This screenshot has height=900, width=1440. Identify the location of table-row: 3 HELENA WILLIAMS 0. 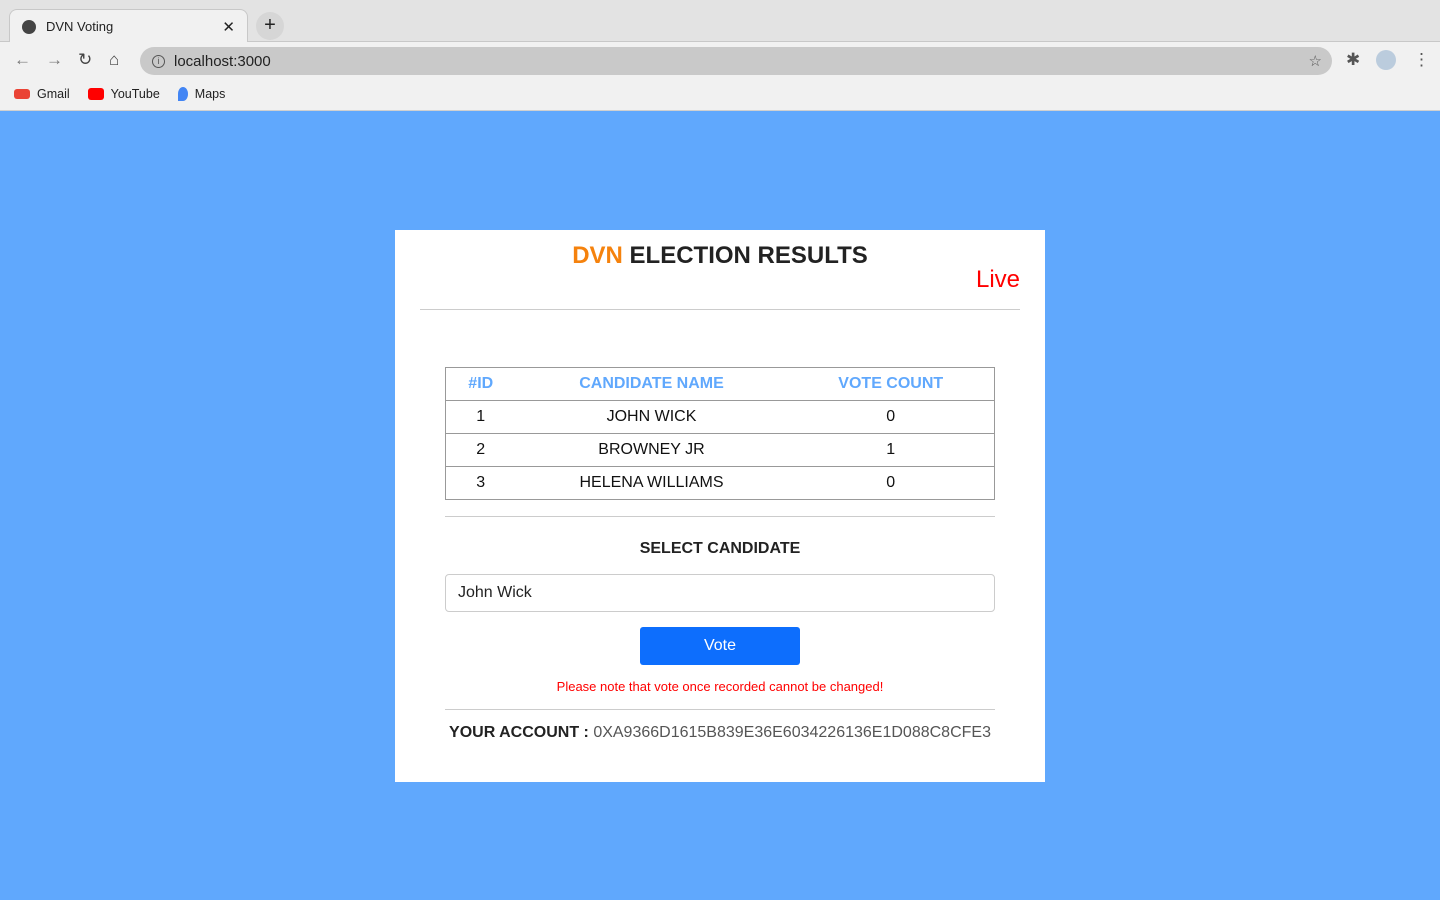
(720, 483).